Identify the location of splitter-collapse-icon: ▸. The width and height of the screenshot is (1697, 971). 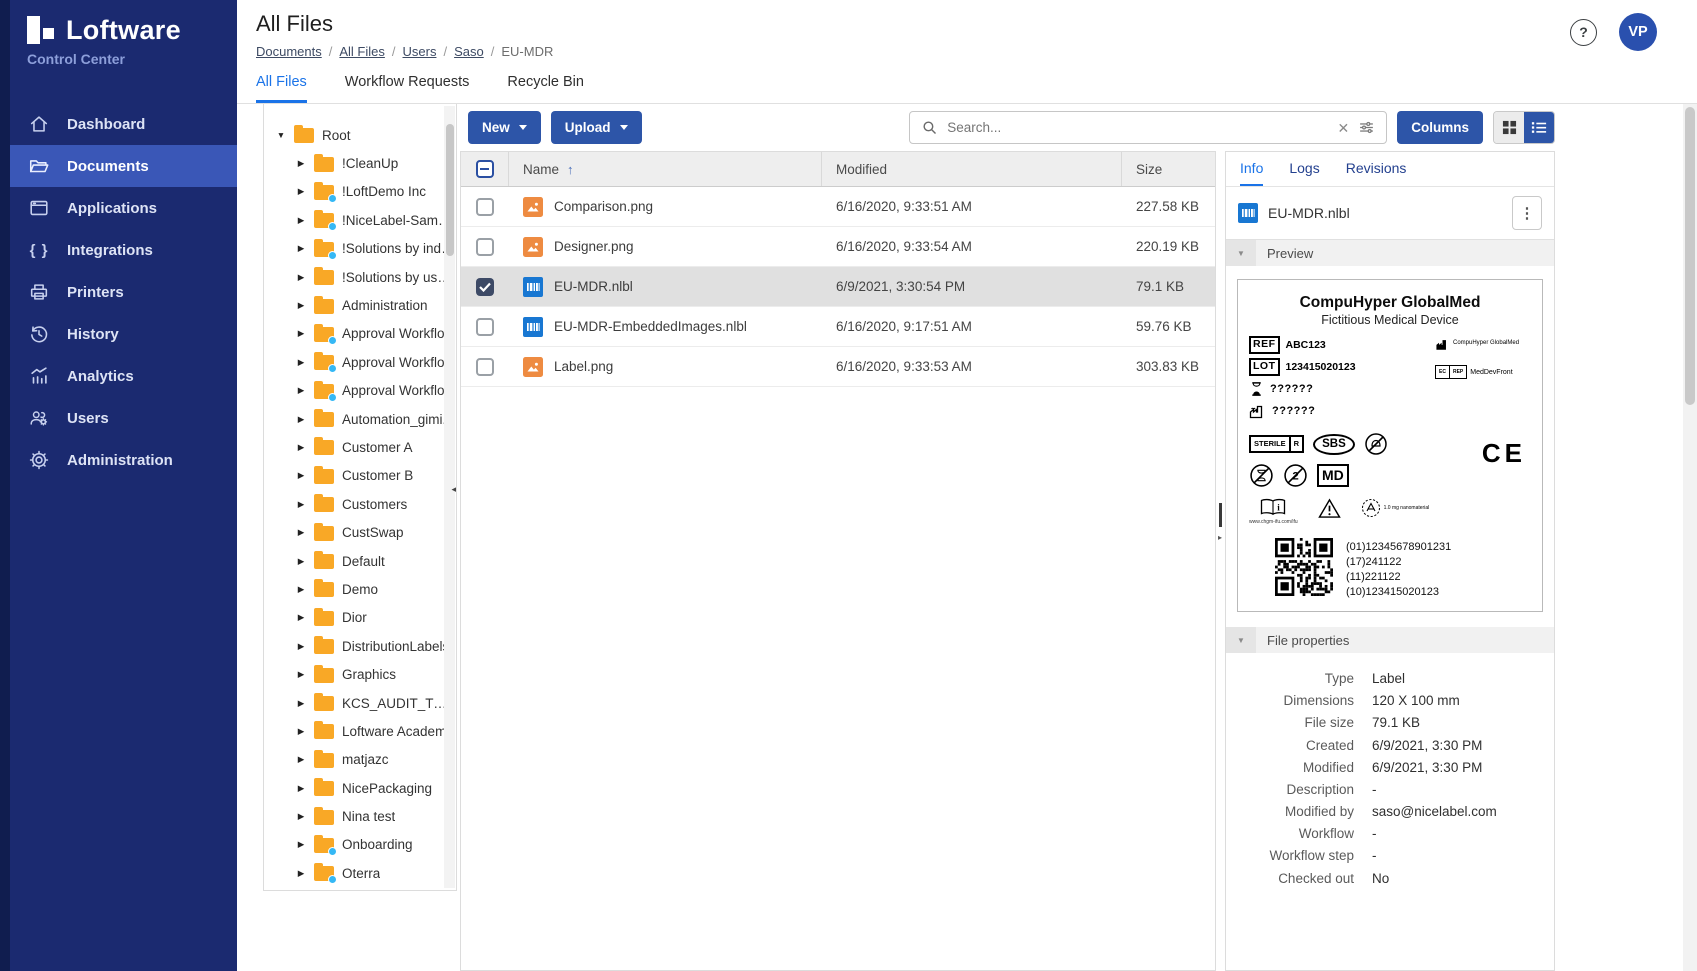
(1220, 537).